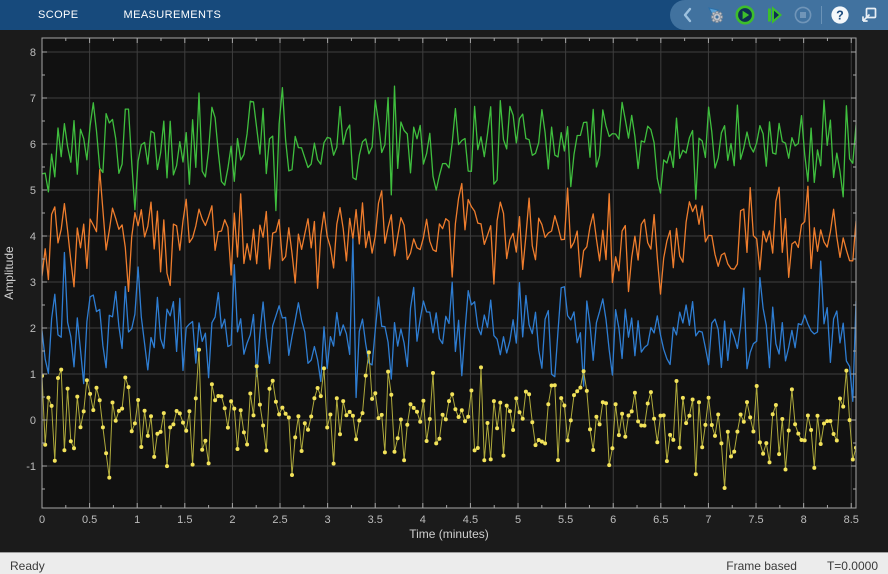 The width and height of the screenshot is (888, 574). What do you see at coordinates (184, 520) in the screenshot?
I see `svg-text: 1.5` at bounding box center [184, 520].